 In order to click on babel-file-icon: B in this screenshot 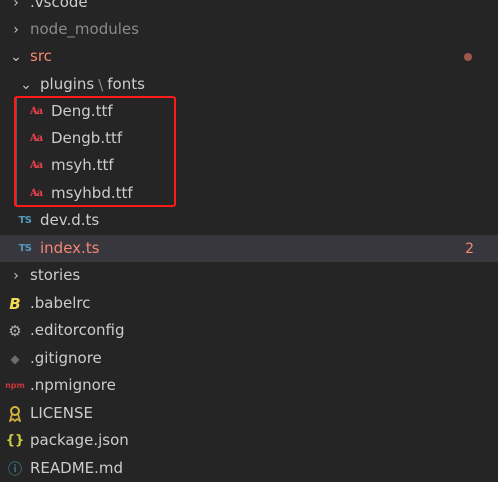, I will do `click(15, 303)`.